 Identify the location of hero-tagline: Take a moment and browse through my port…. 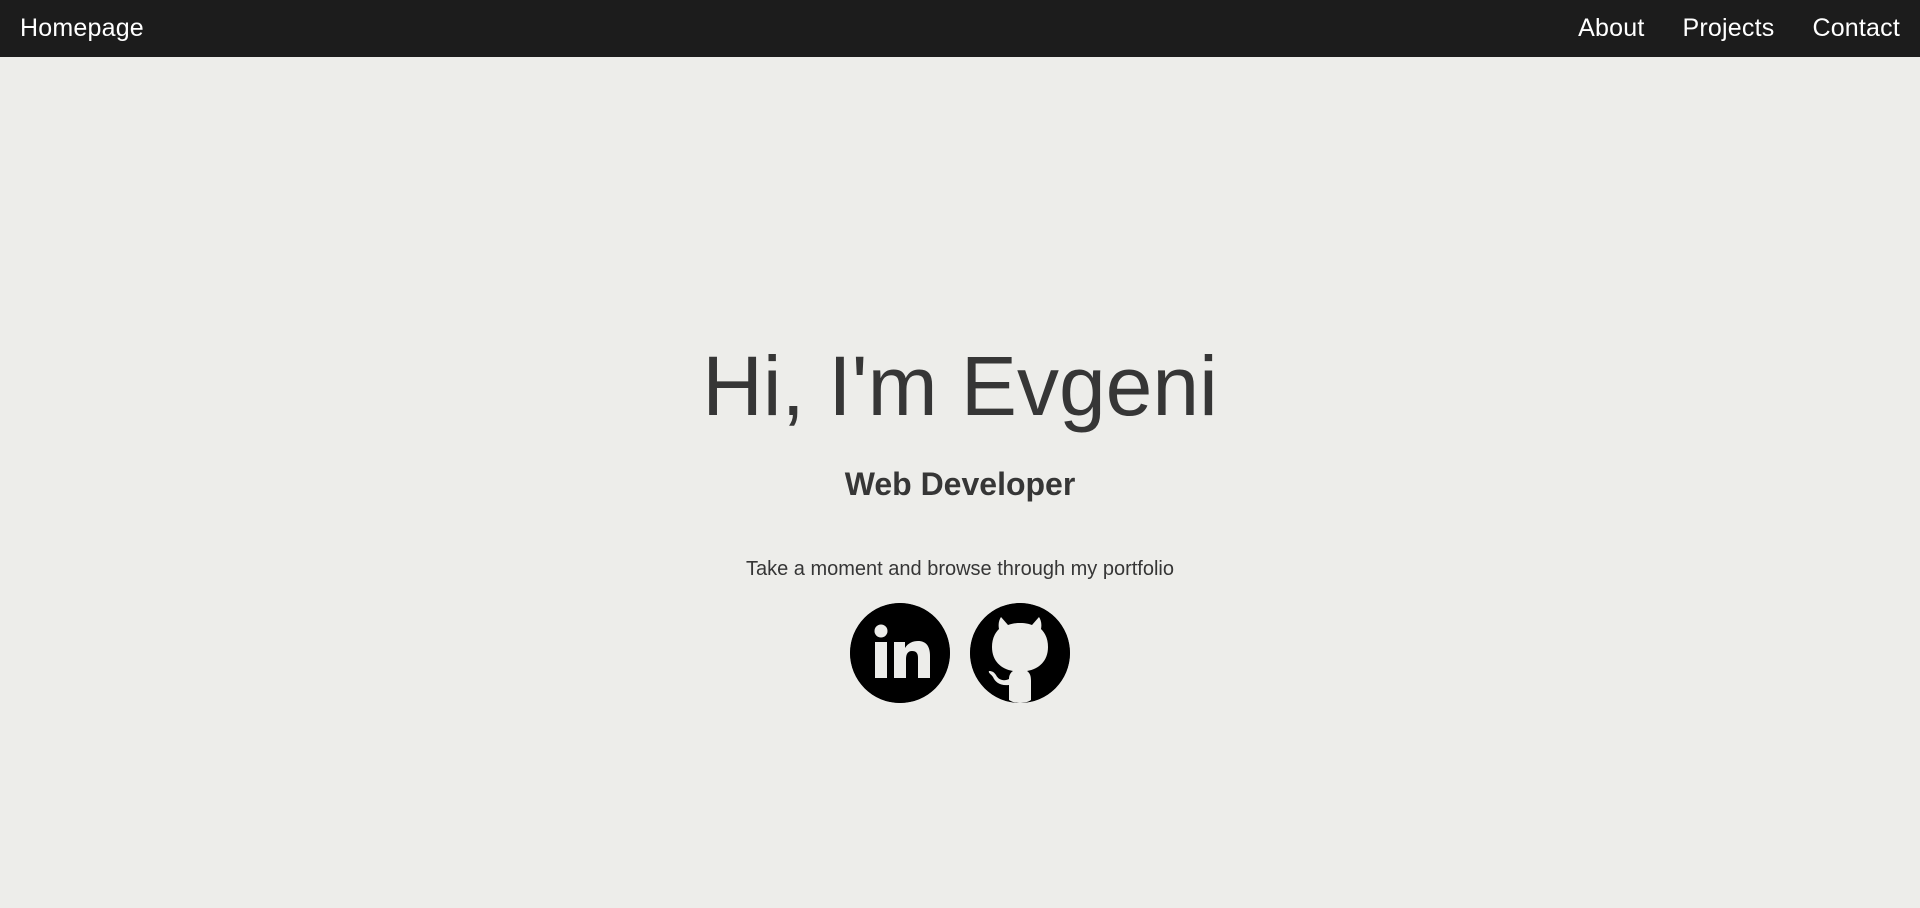
(960, 569).